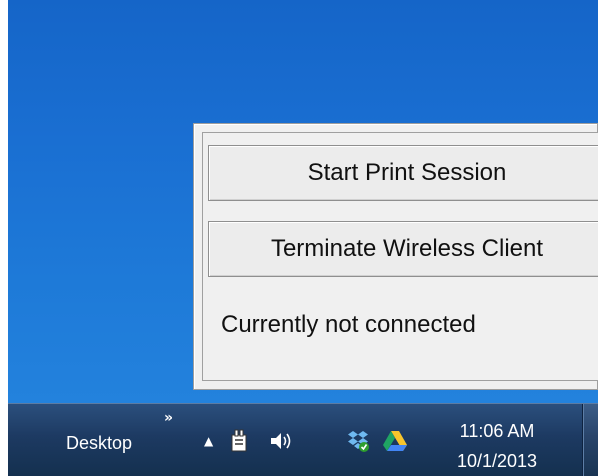  Describe the element at coordinates (590, 440) in the screenshot. I see `show-desktop-button` at that location.